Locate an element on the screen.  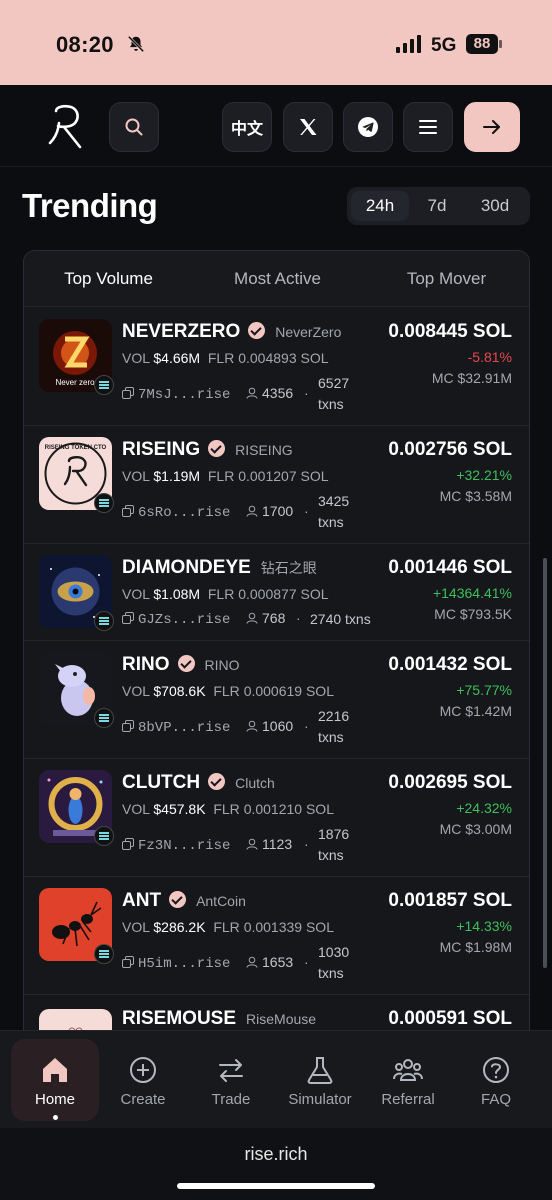
browser-url-bar: rise.rich is located at coordinates (276, 1164).